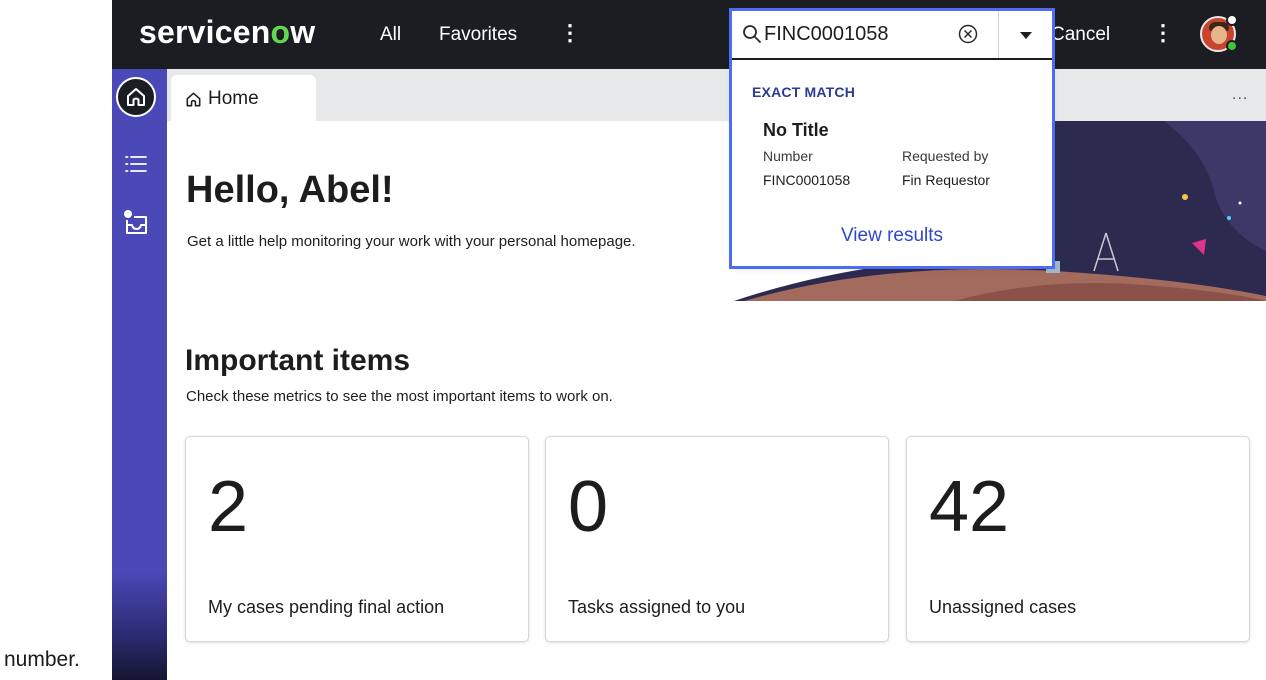 Image resolution: width=1266 pixels, height=680 pixels. What do you see at coordinates (1232, 46) in the screenshot?
I see `presence-status-dot` at bounding box center [1232, 46].